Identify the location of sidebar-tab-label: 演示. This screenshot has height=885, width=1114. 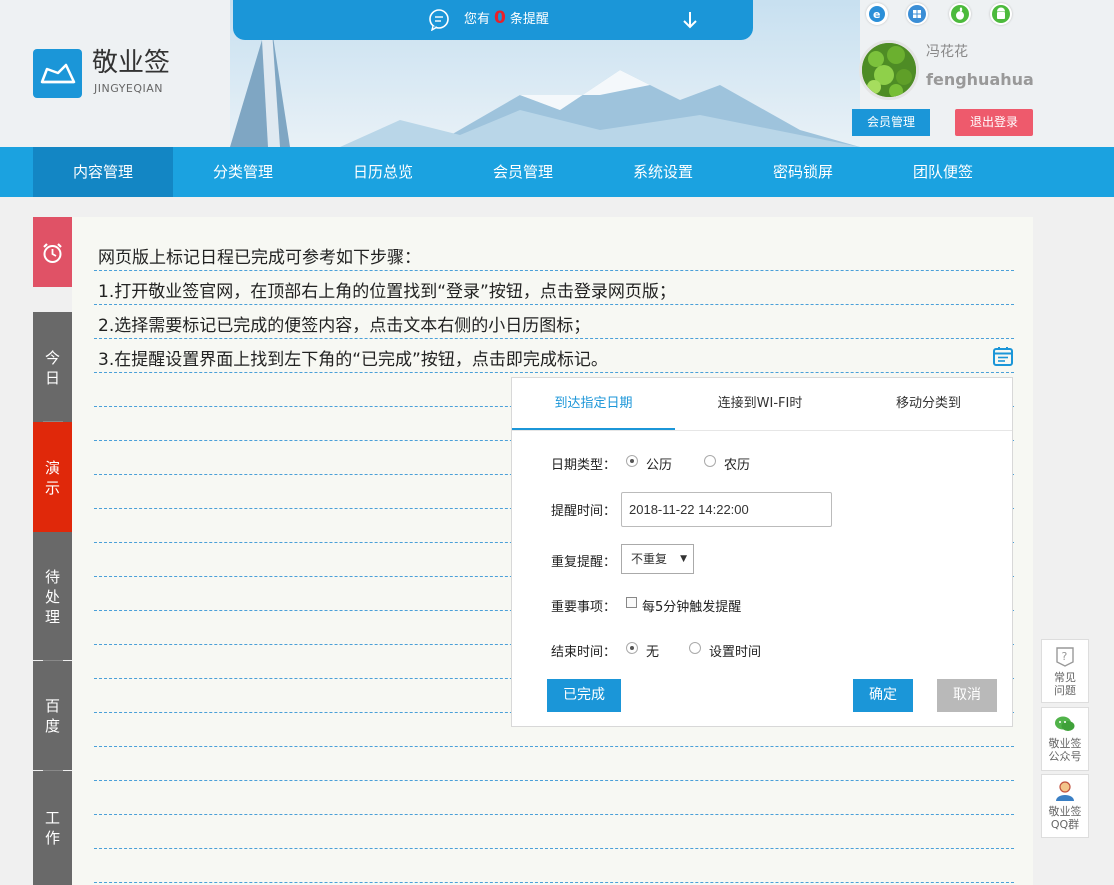
(52, 478).